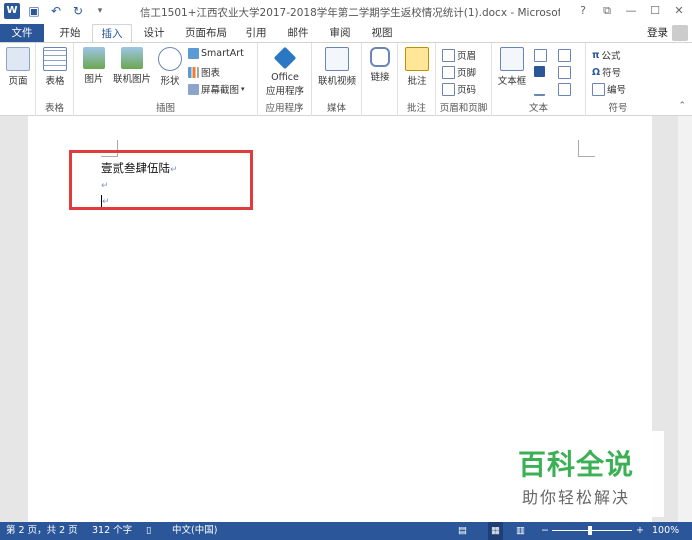  Describe the element at coordinates (285, 77) in the screenshot. I see `office-apps-label-1: Office` at that location.